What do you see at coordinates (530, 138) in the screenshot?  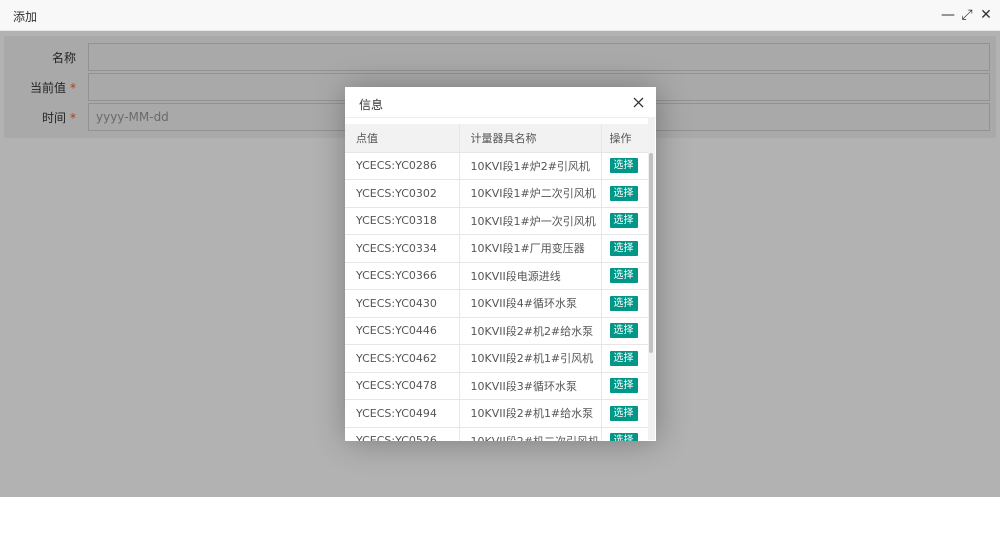 I see `column-header-name: 计量器具名称` at bounding box center [530, 138].